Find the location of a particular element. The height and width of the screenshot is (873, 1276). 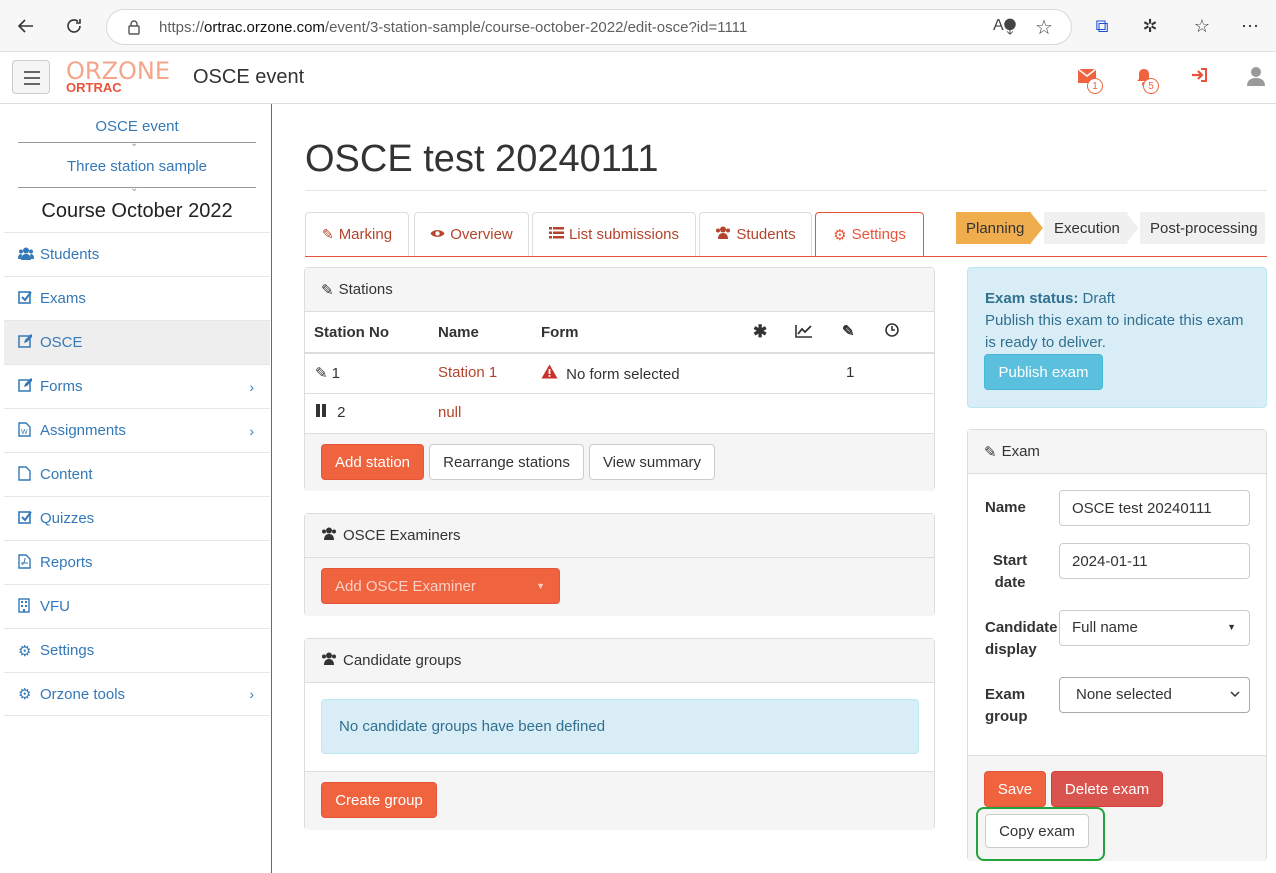

candidate-display-select: Full name ▼ is located at coordinates (1154, 628).